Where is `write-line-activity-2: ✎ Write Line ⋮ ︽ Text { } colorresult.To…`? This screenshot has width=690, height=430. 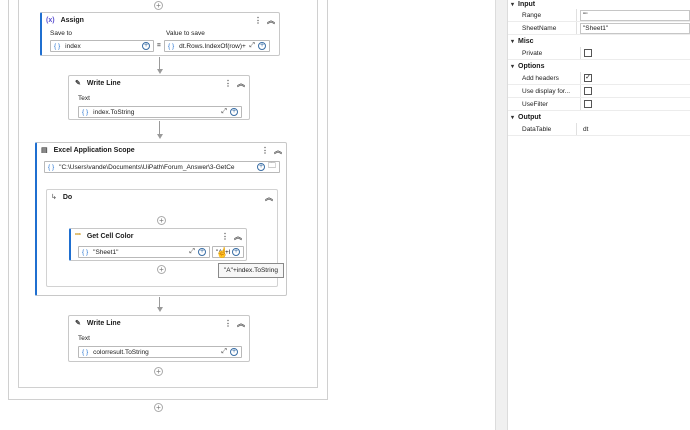
write-line-activity-2: ✎ Write Line ⋮ ︽ Text { } colorresult.To… is located at coordinates (159, 338).